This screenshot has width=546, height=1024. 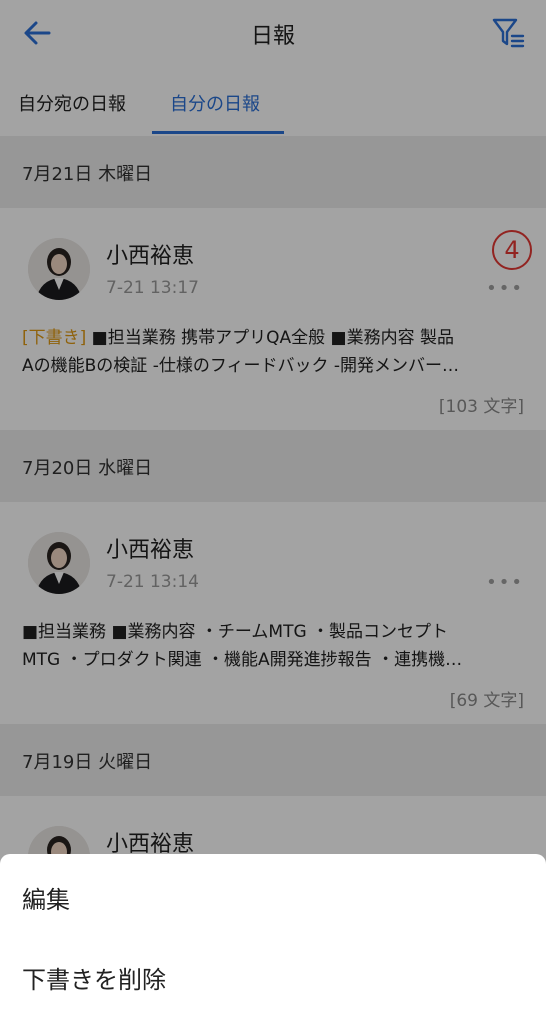 I want to click on delete-draft-option: 下書きを削除, so click(x=94, y=977).